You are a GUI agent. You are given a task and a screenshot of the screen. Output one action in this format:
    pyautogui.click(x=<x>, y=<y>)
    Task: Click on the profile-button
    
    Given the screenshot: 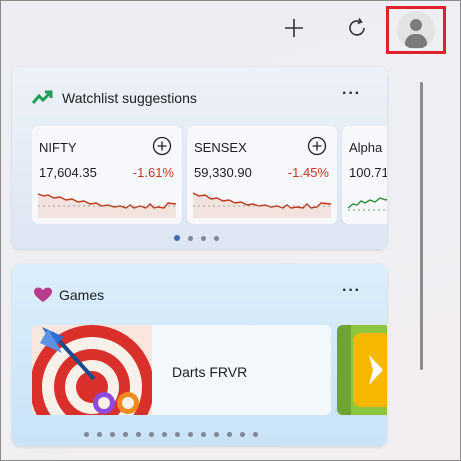 What is the action you would take?
    pyautogui.click(x=416, y=30)
    